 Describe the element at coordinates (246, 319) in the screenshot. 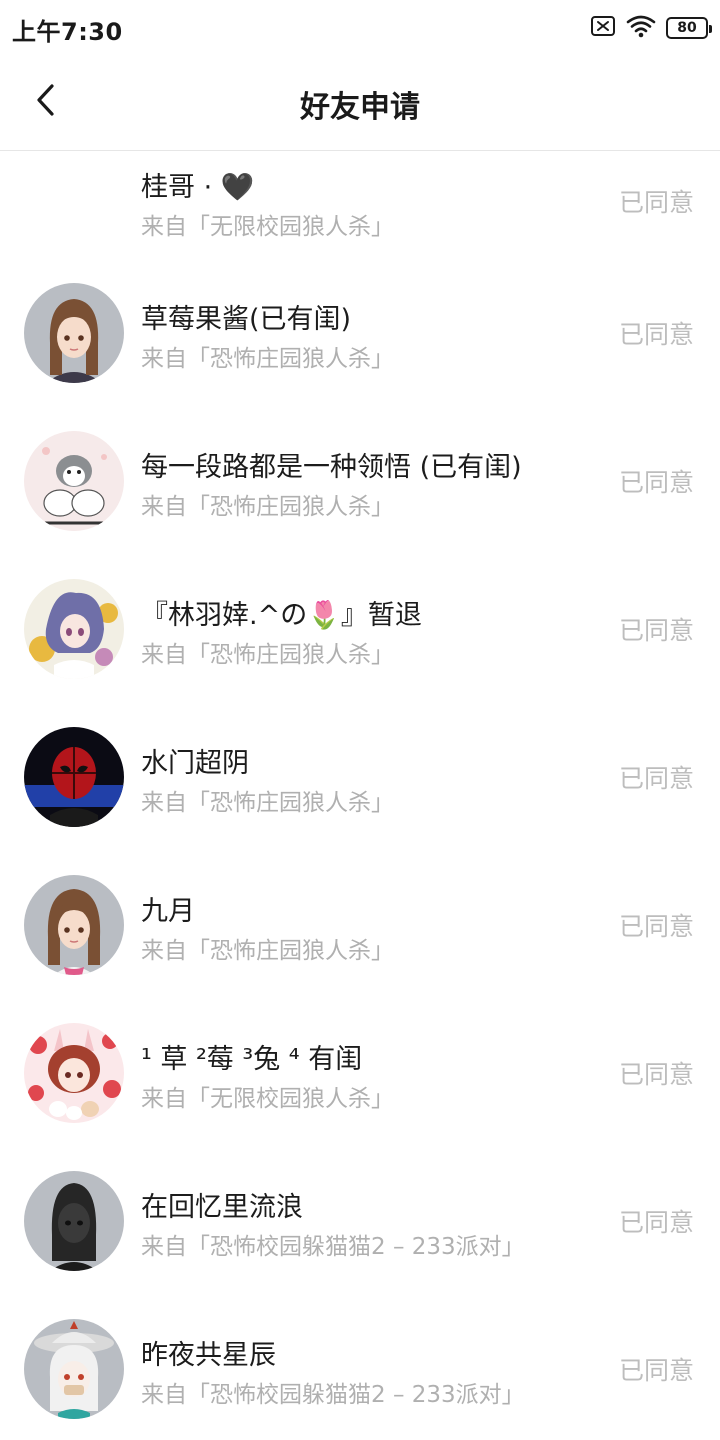

I see `request-name: 草莓果酱(已有闺)` at that location.